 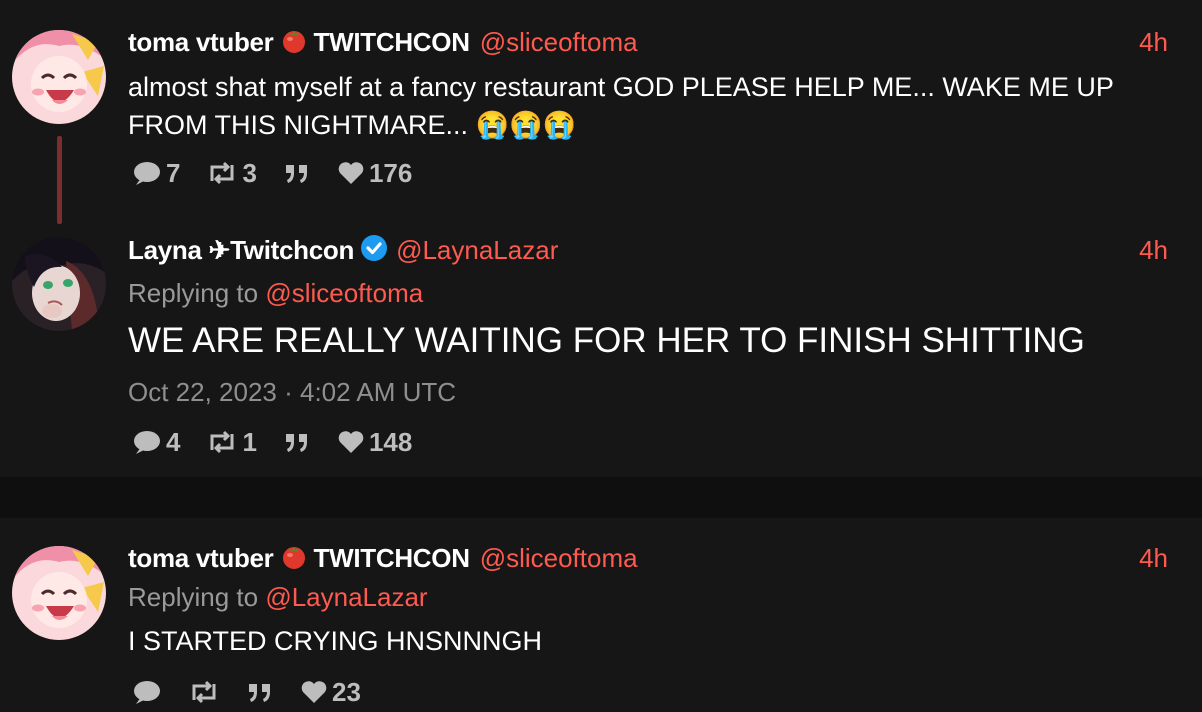 I want to click on retweet-count: 1, so click(x=249, y=441).